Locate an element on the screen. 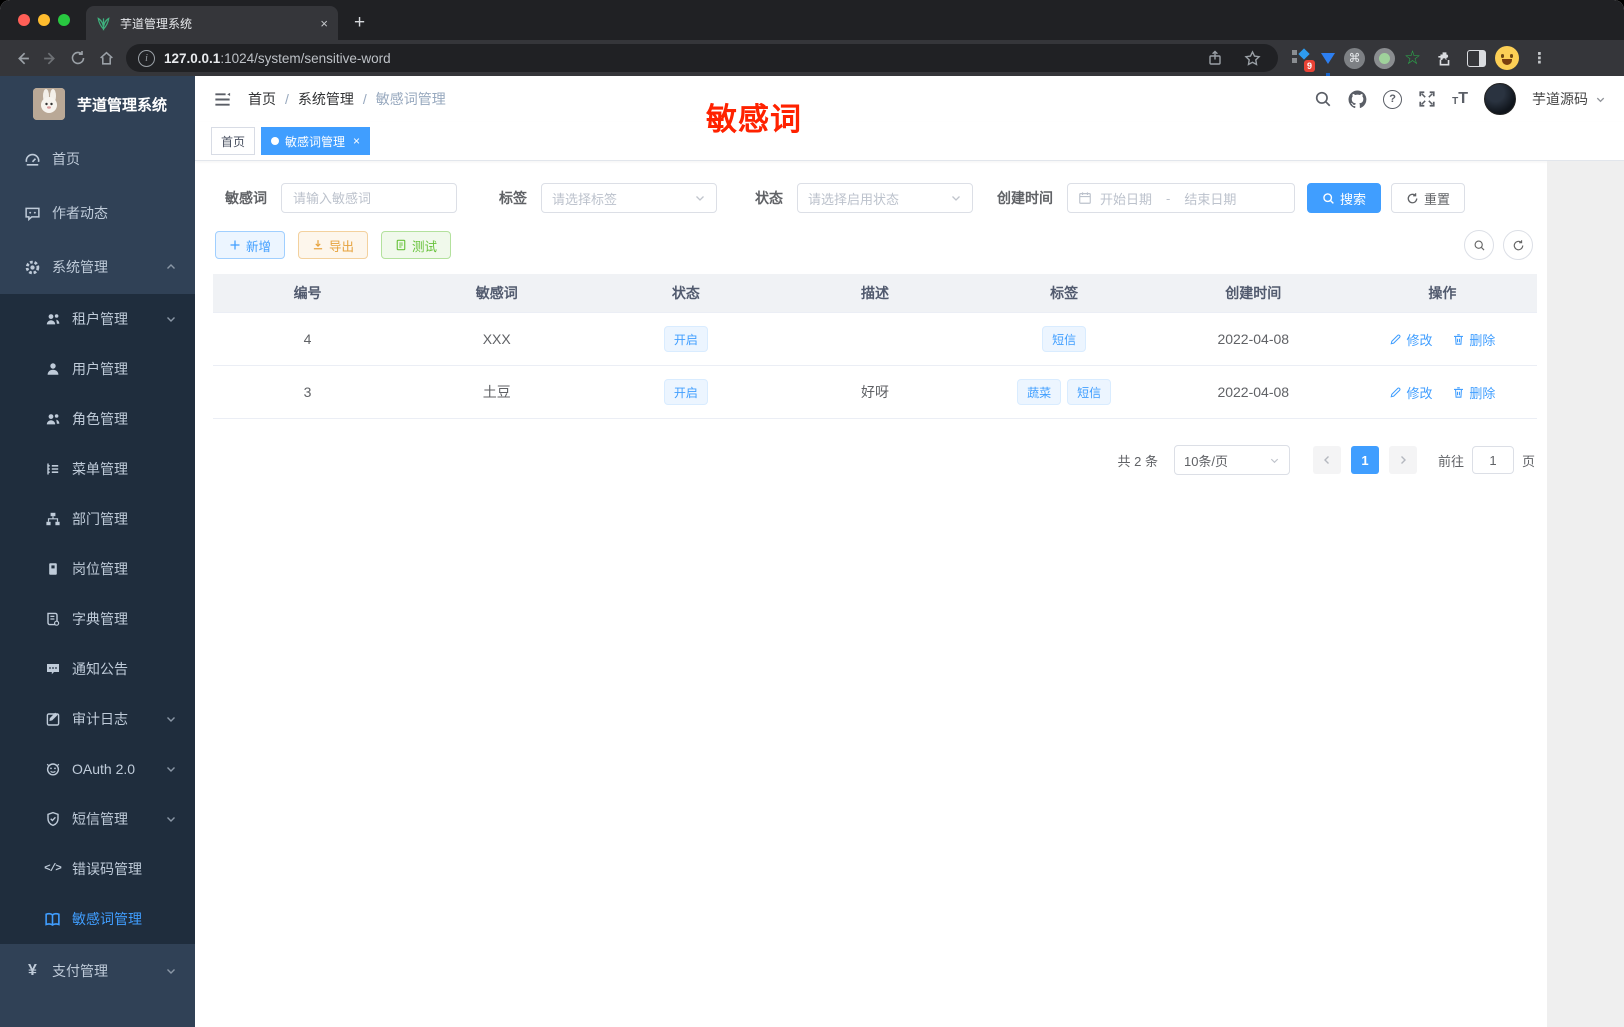 The width and height of the screenshot is (1624, 1027). breadcrumb-current: 敏感词管理 is located at coordinates (410, 99).